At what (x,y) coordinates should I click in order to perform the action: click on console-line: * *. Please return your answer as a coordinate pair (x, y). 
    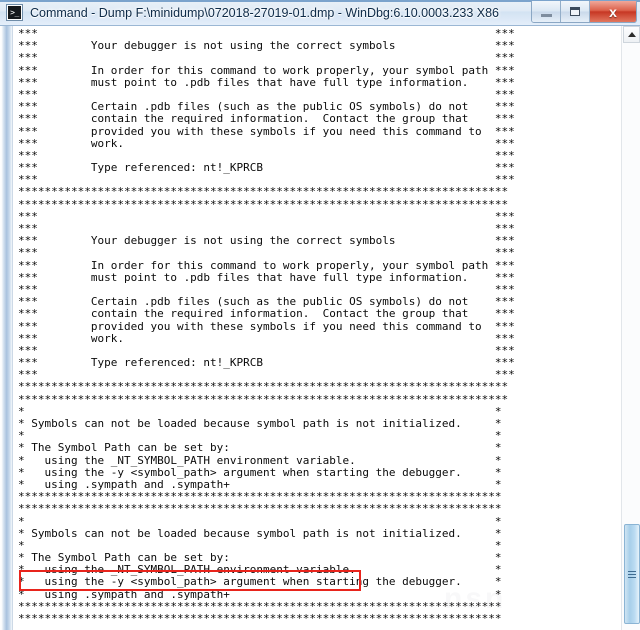
    Looking at the image, I should click on (260, 521).